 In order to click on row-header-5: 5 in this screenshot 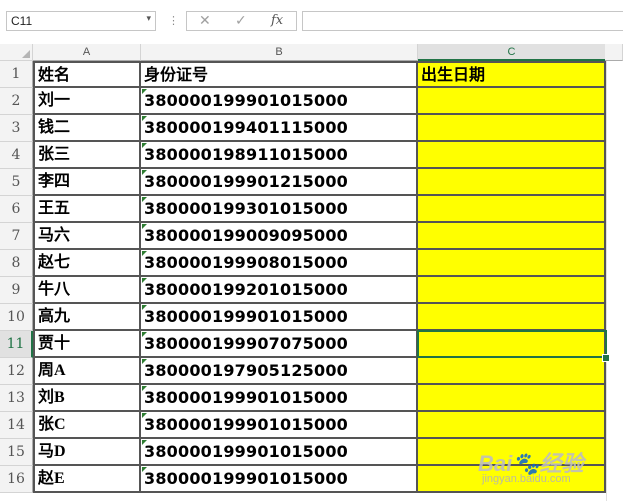, I will do `click(16, 182)`.